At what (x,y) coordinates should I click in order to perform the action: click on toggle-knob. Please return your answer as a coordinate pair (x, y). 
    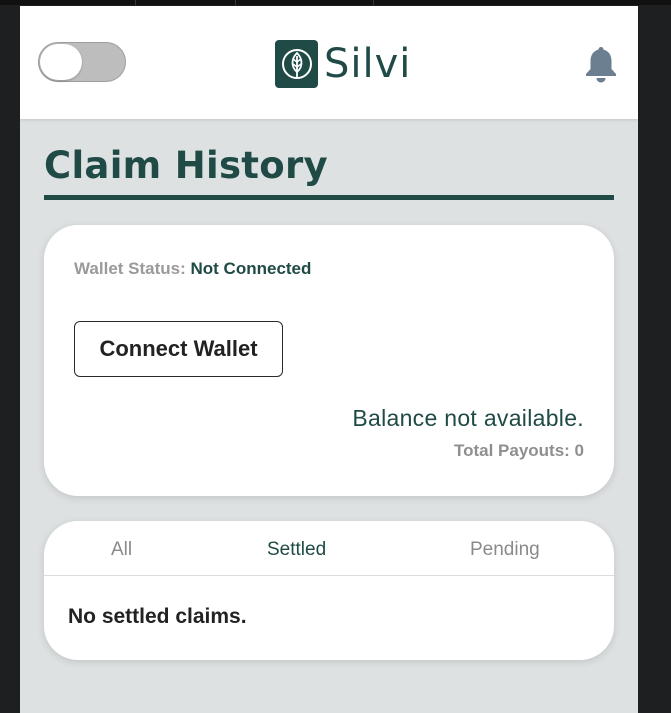
    Looking at the image, I should click on (61, 62).